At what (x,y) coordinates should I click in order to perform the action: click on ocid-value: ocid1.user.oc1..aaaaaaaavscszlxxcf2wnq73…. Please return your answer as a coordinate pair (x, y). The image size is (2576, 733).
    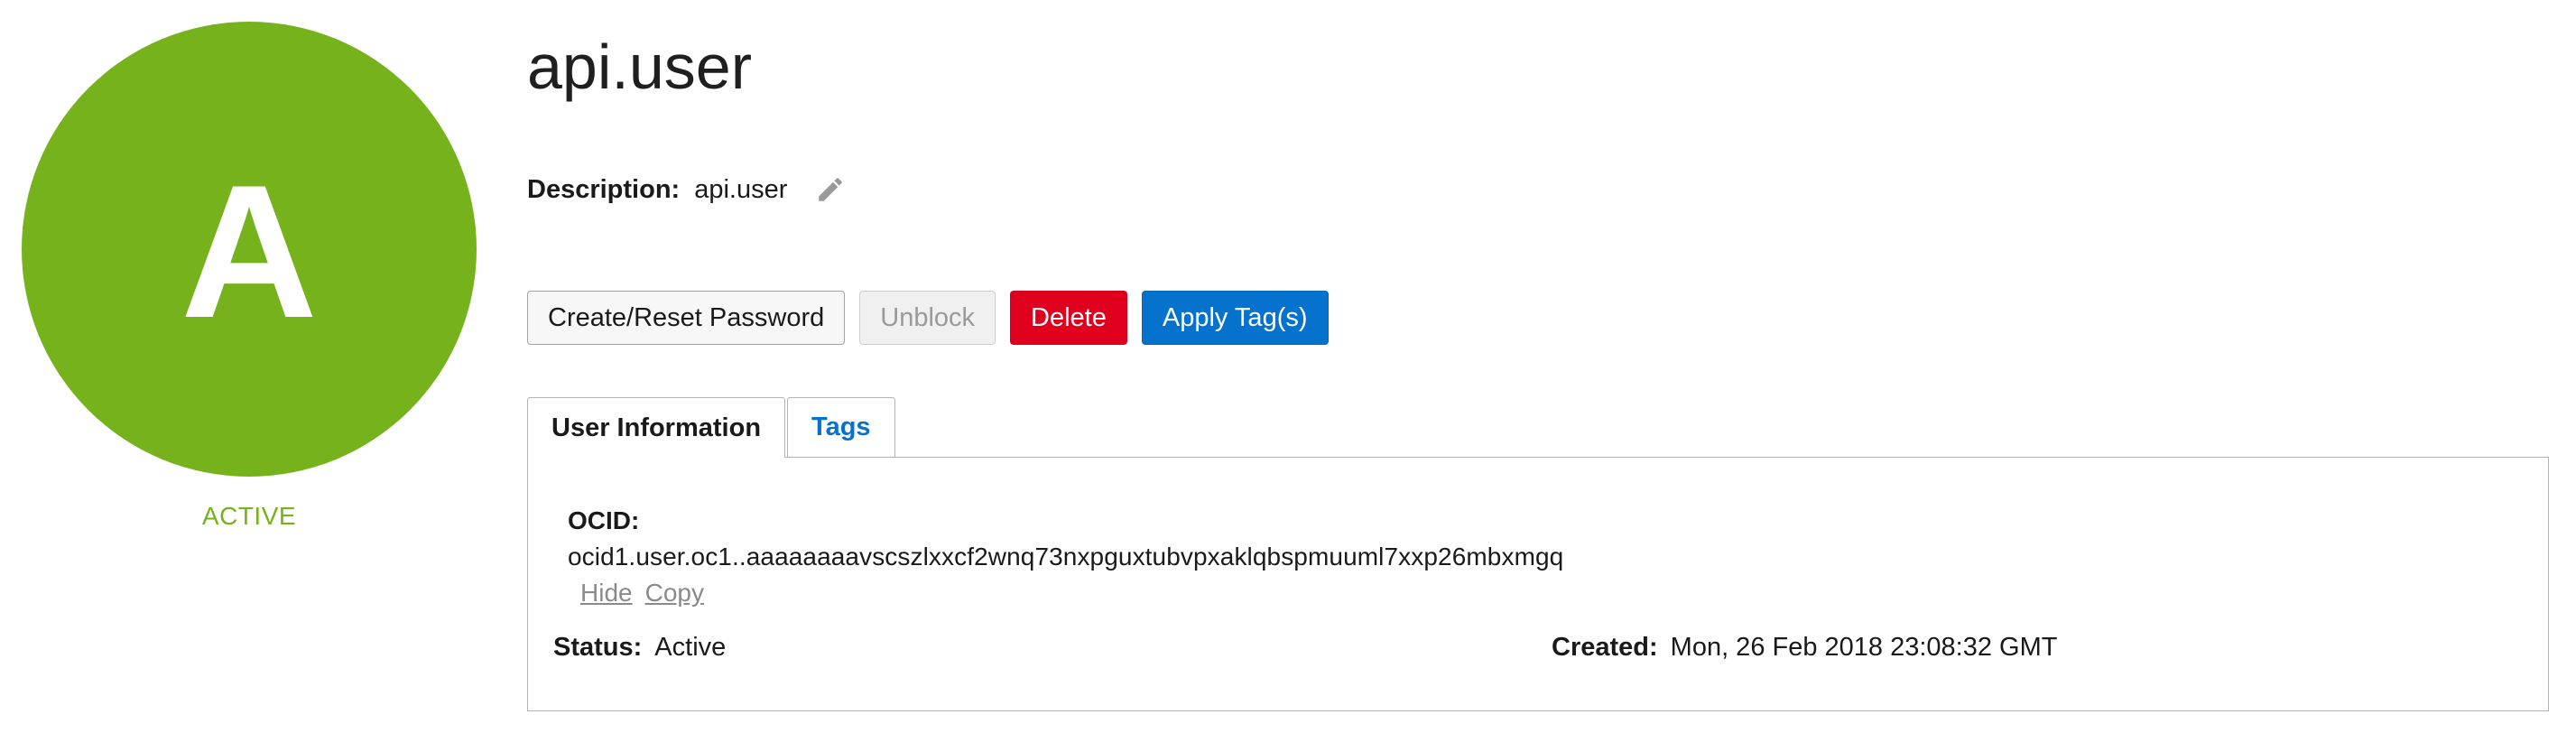
    Looking at the image, I should click on (1066, 557).